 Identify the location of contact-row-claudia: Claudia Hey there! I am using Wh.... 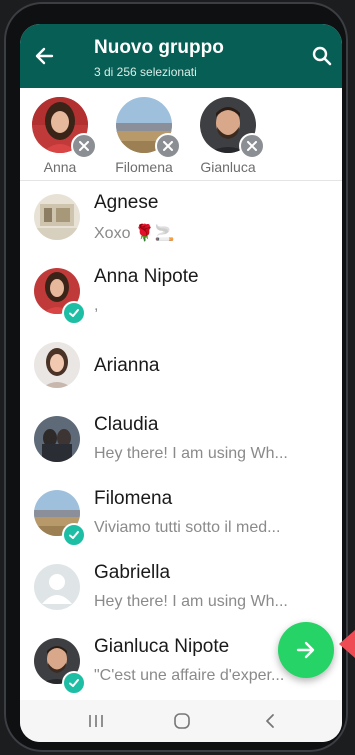
(181, 440).